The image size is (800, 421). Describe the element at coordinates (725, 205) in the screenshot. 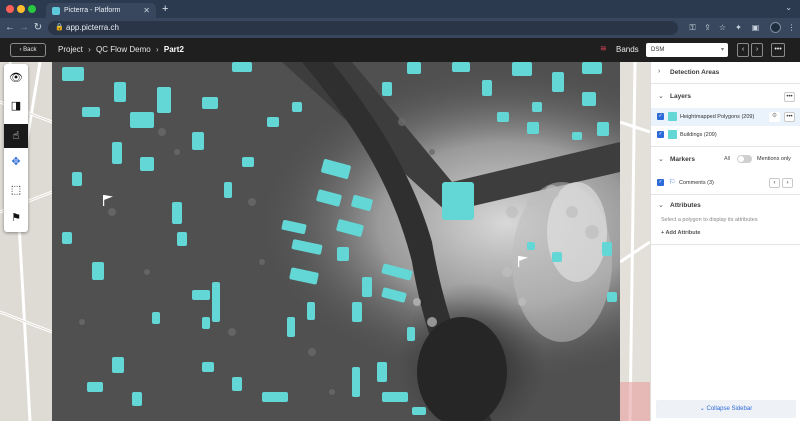

I see `attributes-header: ⌄ Attributes` at that location.